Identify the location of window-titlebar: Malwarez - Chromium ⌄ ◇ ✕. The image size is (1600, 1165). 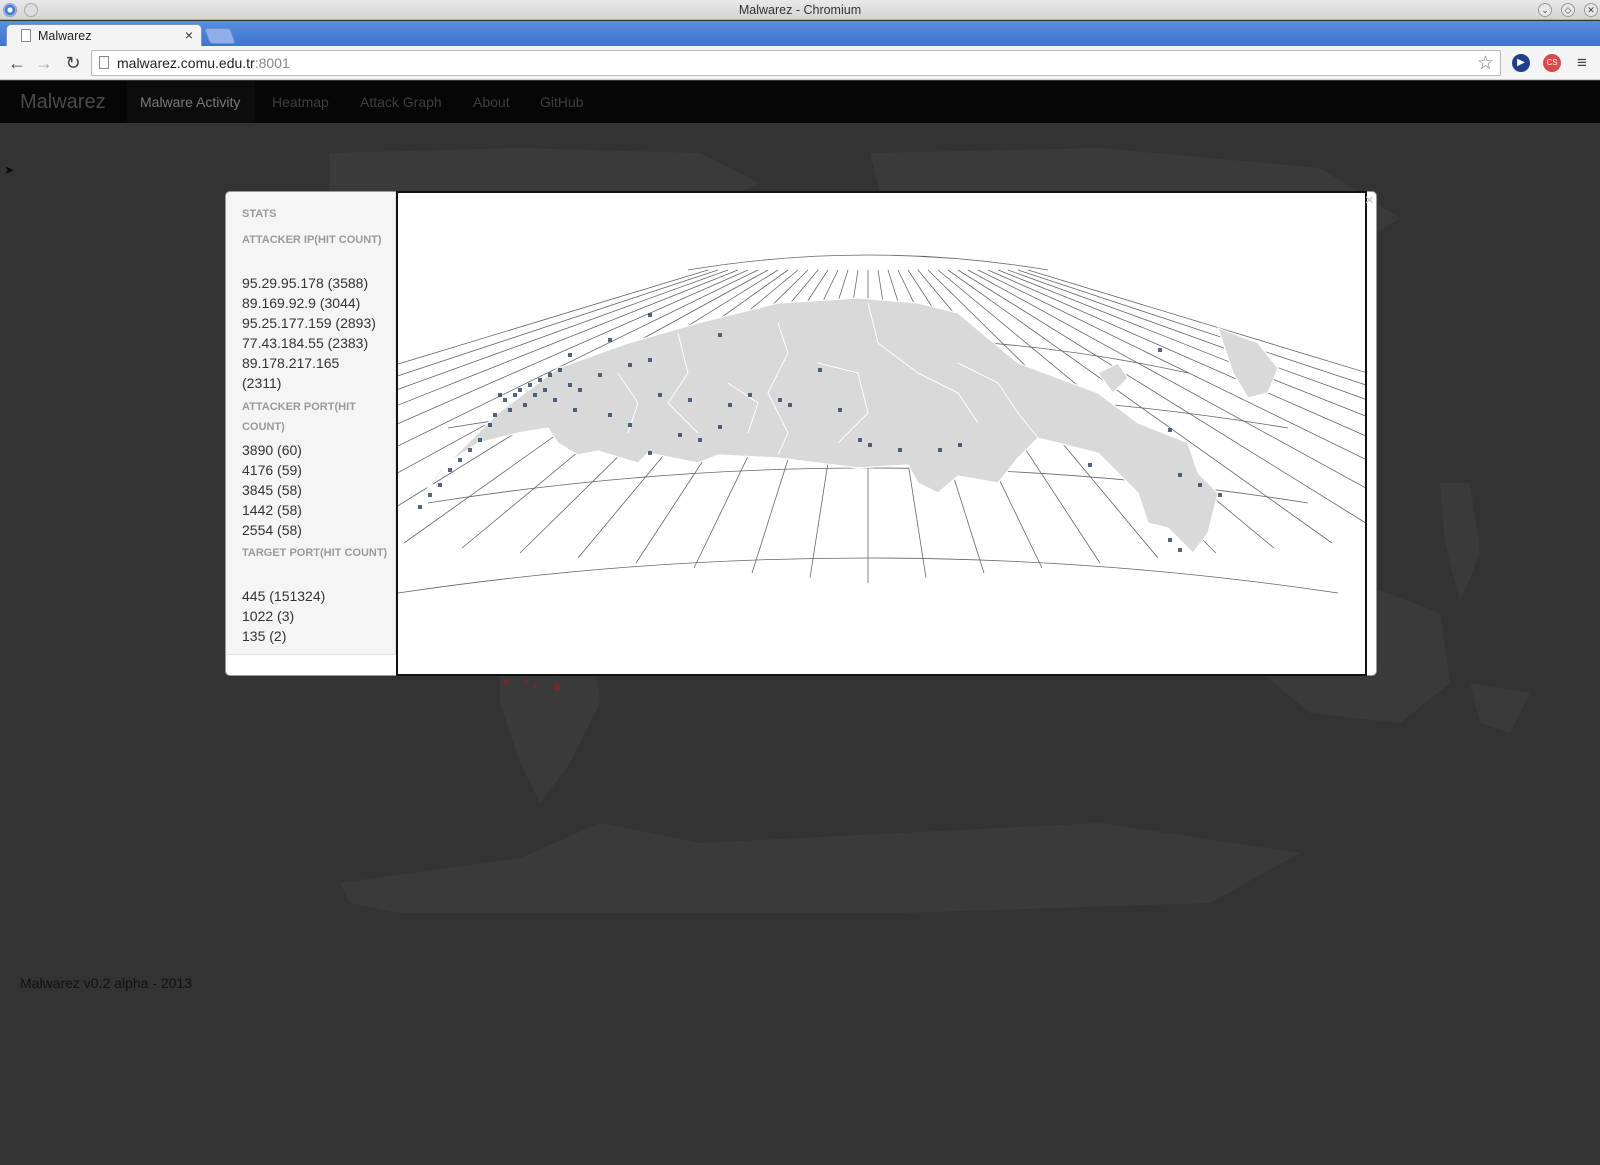
(800, 10).